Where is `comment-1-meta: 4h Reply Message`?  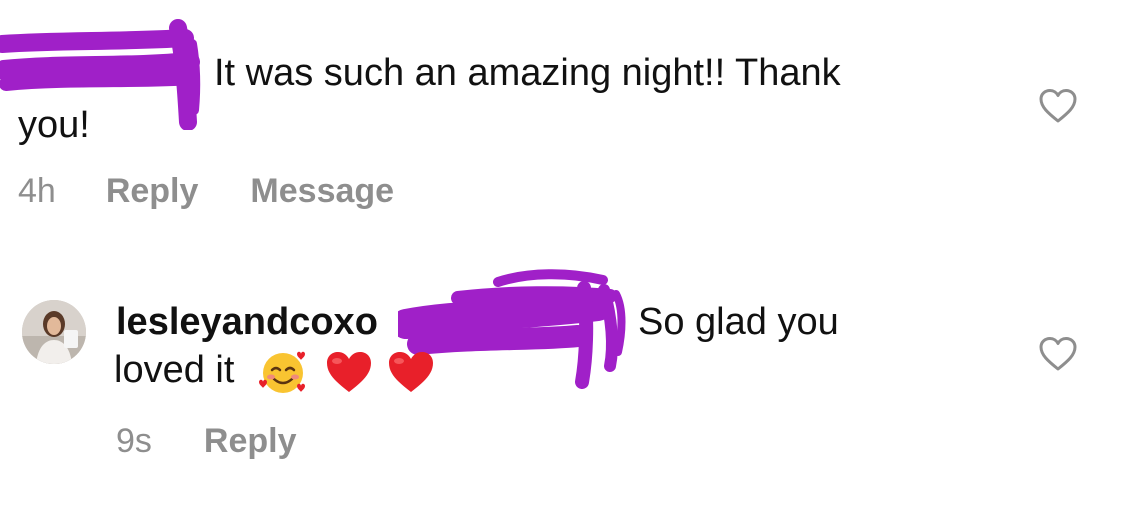
comment-1-meta: 4h Reply Message is located at coordinates (206, 191).